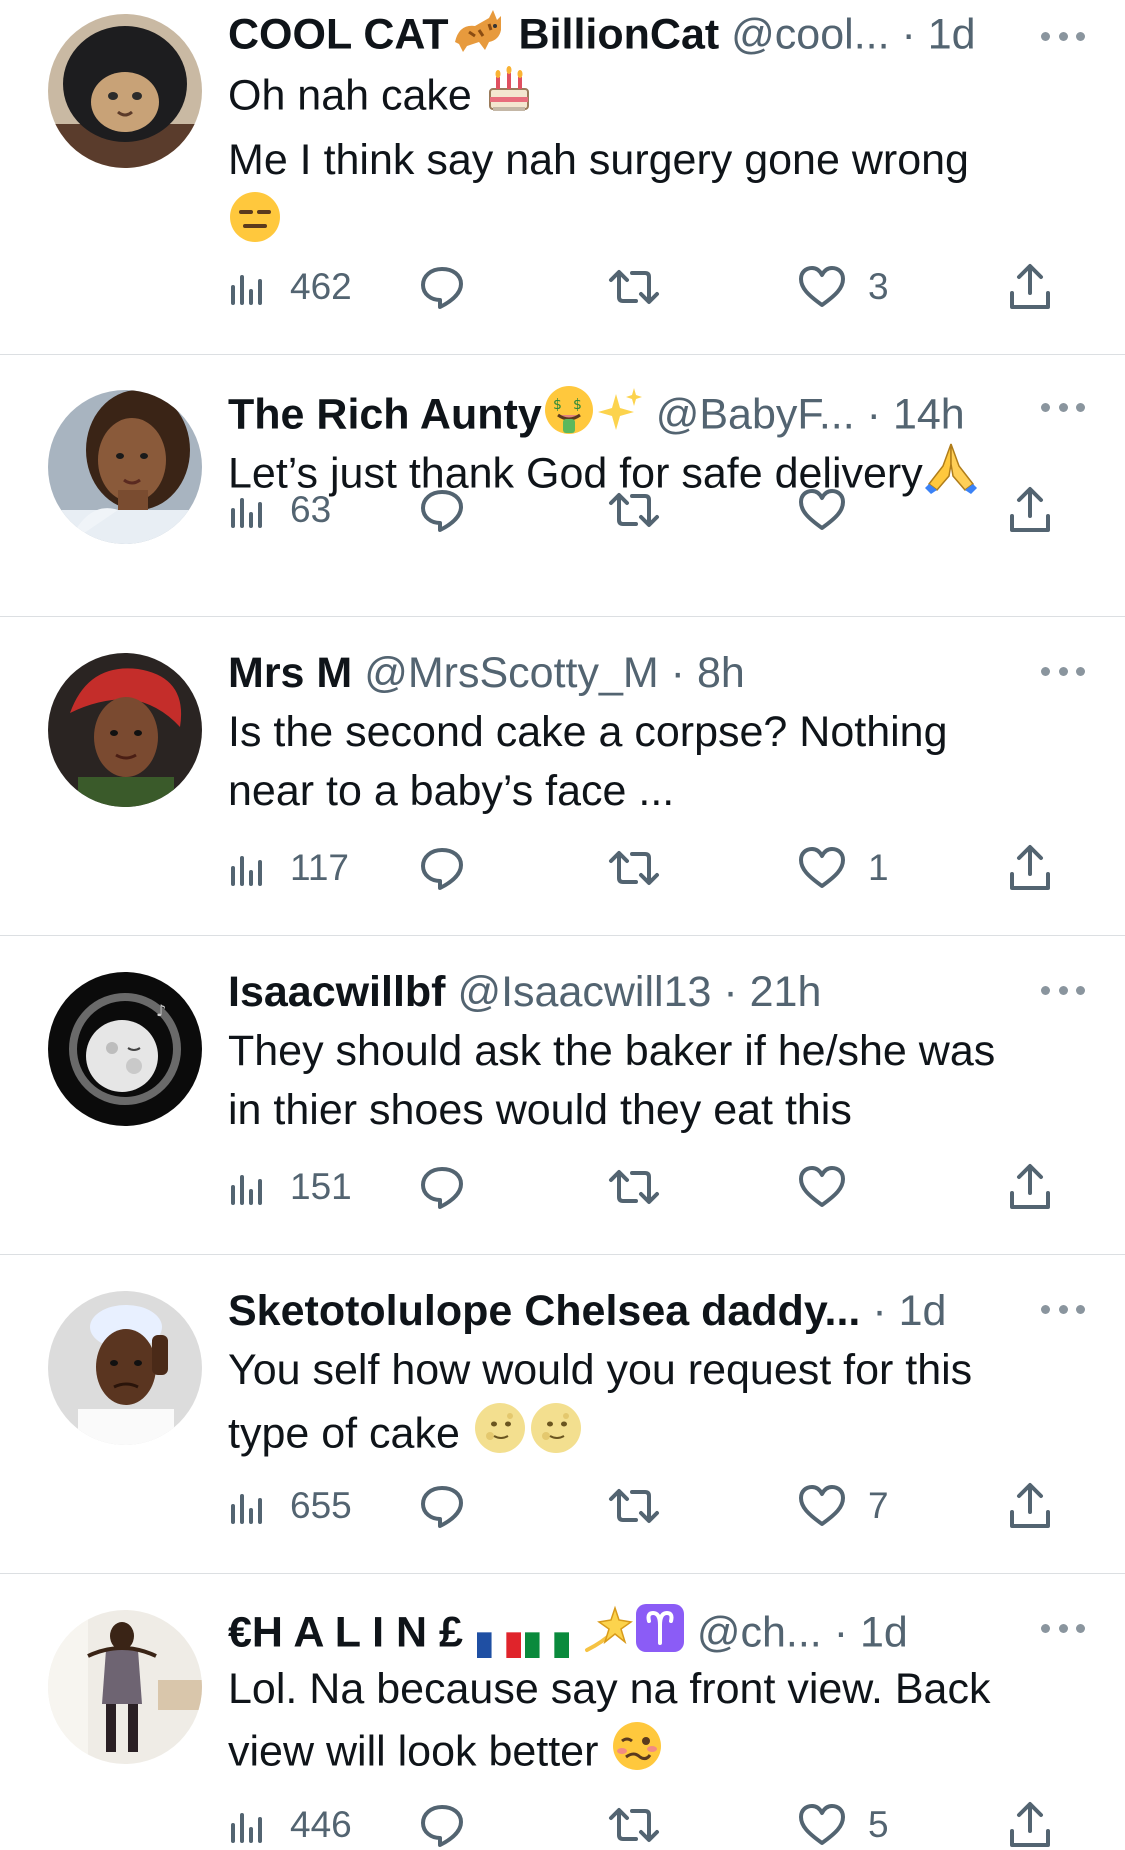 This screenshot has height=1850, width=1125. What do you see at coordinates (336, 992) in the screenshot?
I see `display-name: Isaacwillbf` at bounding box center [336, 992].